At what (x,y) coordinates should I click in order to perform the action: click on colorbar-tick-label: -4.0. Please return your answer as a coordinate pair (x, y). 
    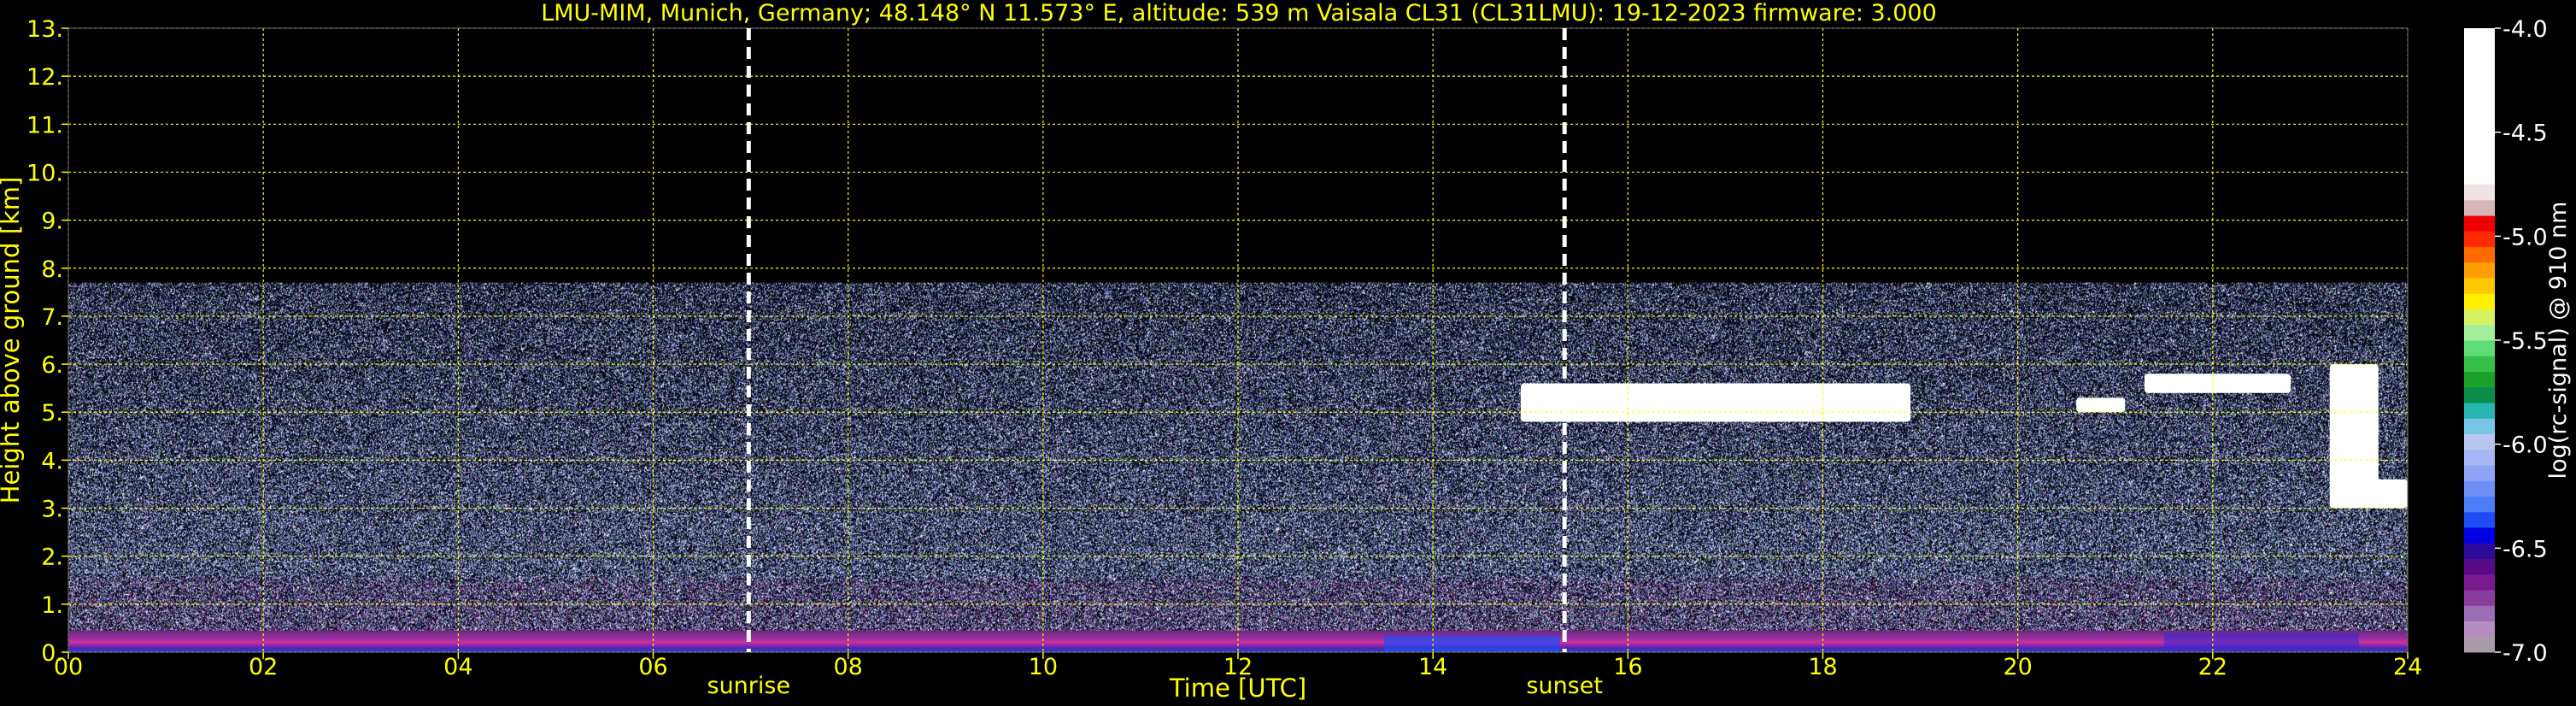
    Looking at the image, I should click on (2525, 29).